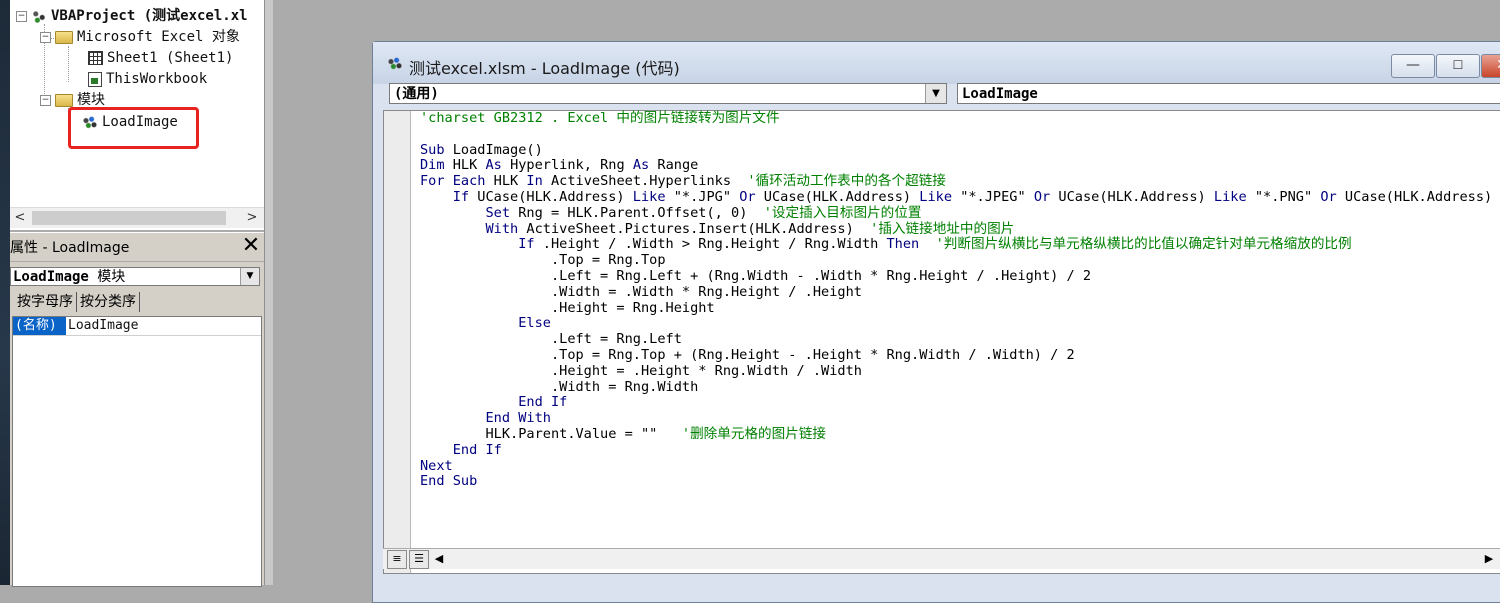 Image resolution: width=1500 pixels, height=603 pixels. What do you see at coordinates (960, 418) in the screenshot?
I see `code-line: End With` at bounding box center [960, 418].